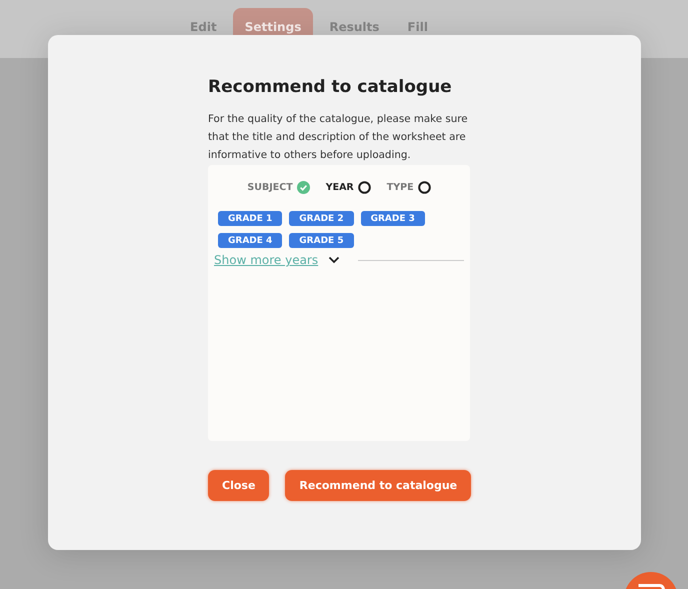  What do you see at coordinates (250, 240) in the screenshot?
I see `grade-chip: GRADE 4` at bounding box center [250, 240].